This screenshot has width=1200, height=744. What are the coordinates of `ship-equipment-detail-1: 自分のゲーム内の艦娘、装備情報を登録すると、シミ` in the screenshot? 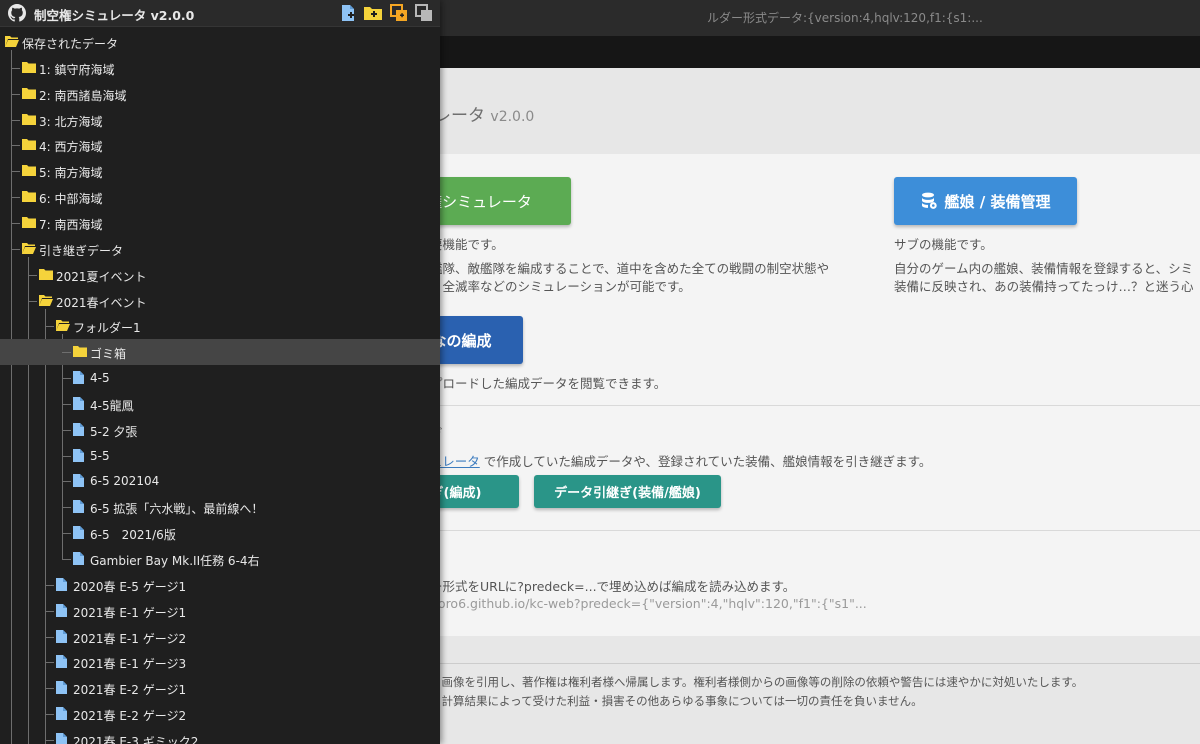 It's located at (1044, 268).